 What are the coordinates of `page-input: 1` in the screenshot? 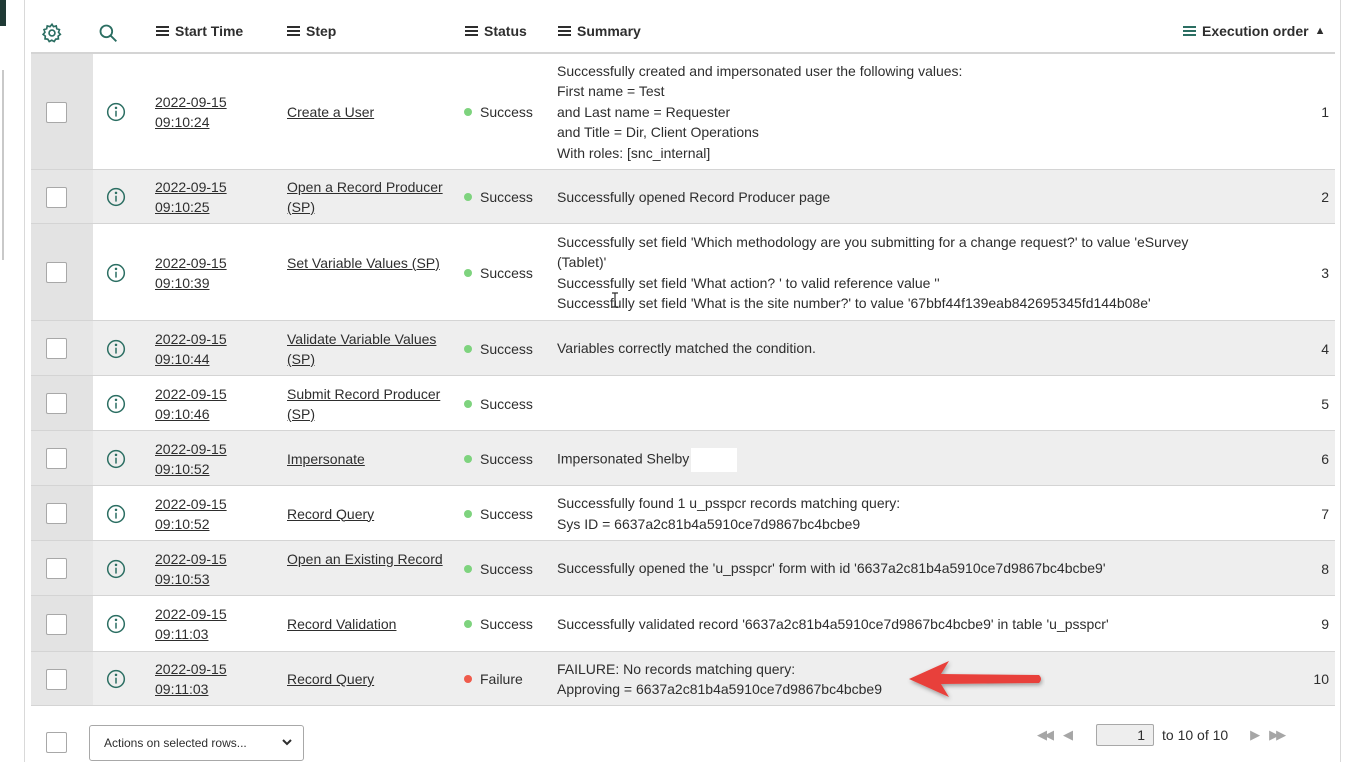 It's located at (1125, 735).